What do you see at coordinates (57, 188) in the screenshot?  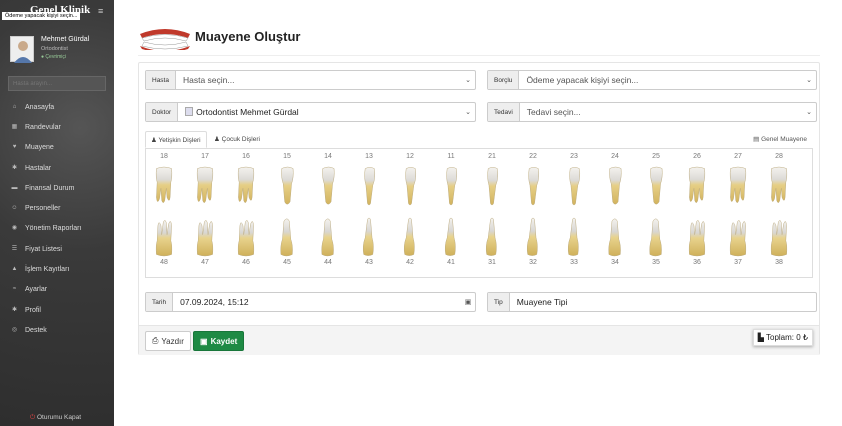 I see `sidebar-item-4: ▬ Finansal Durum` at bounding box center [57, 188].